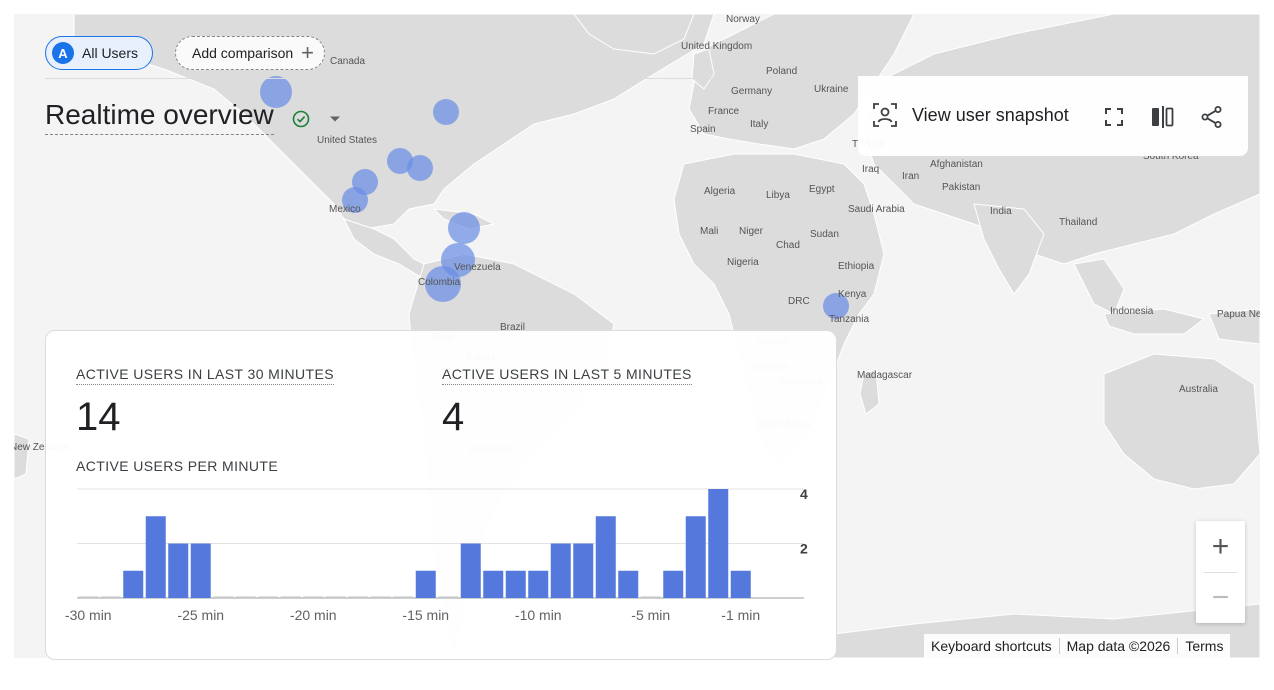 This screenshot has width=1274, height=690. Describe the element at coordinates (852, 294) in the screenshot. I see `country-label: Kenya` at that location.